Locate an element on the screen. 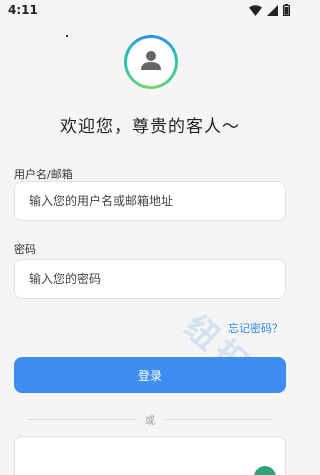 Image resolution: width=320 pixels, height=475 pixels. username-input is located at coordinates (150, 201).